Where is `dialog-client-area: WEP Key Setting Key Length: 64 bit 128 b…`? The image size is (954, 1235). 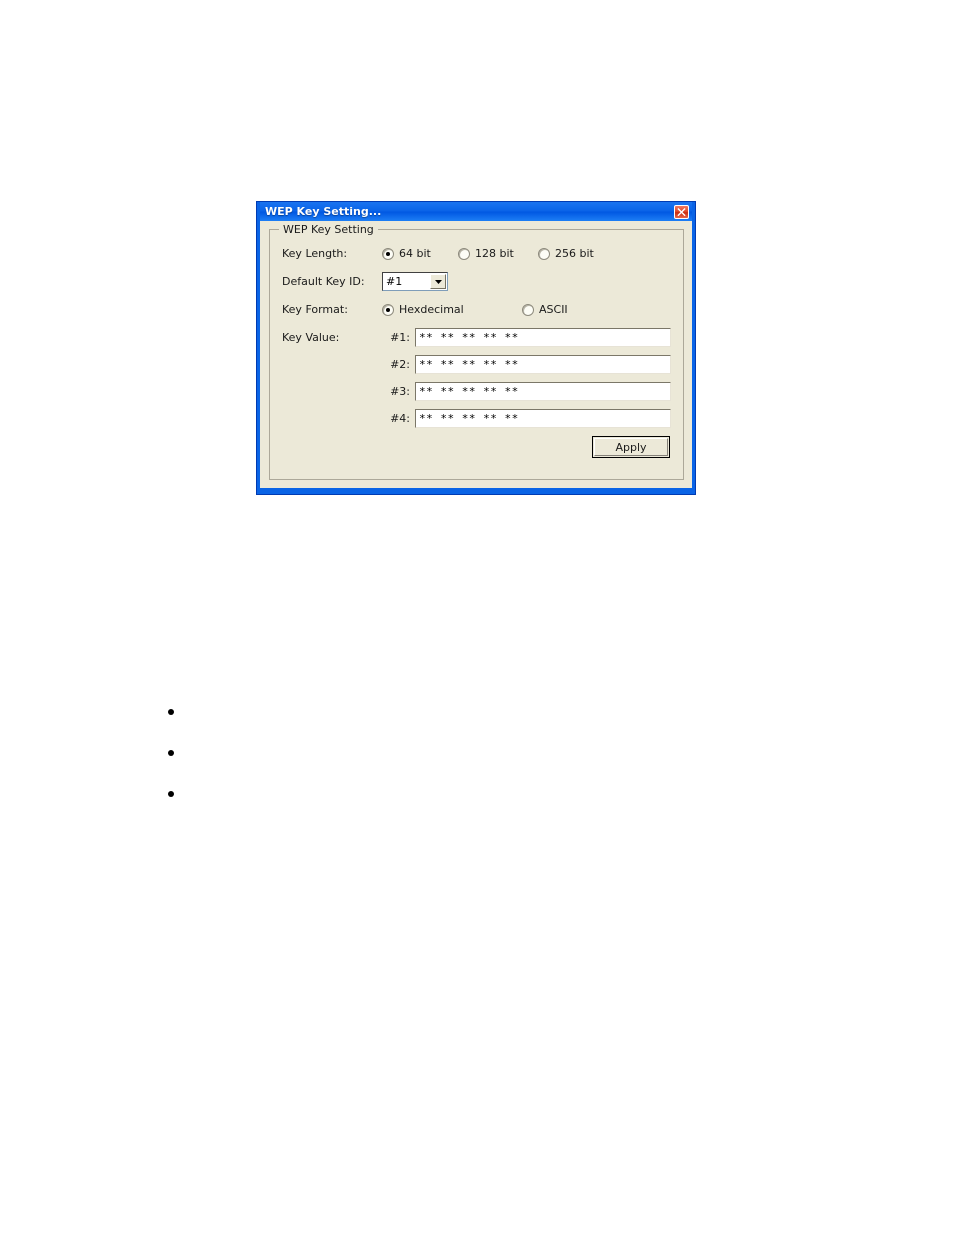 dialog-client-area: WEP Key Setting Key Length: 64 bit 128 b… is located at coordinates (476, 354).